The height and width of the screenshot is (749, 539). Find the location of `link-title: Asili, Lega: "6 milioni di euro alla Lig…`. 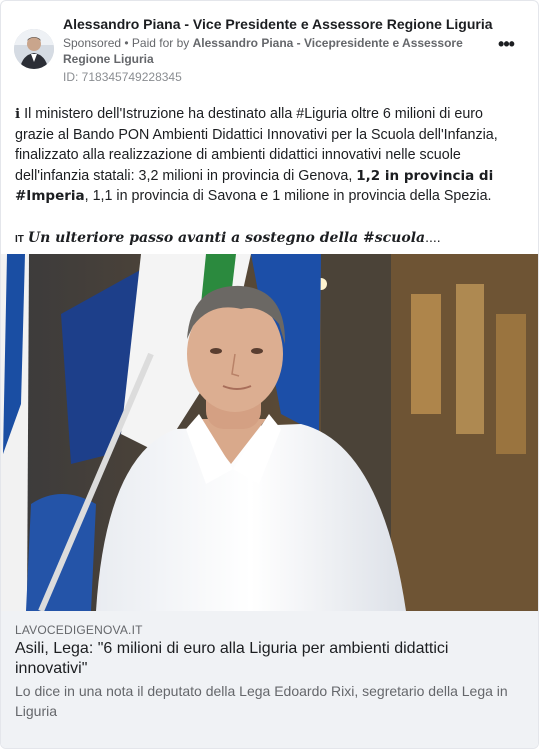

link-title: Asili, Lega: "6 milioni di euro alla Lig… is located at coordinates (262, 659).